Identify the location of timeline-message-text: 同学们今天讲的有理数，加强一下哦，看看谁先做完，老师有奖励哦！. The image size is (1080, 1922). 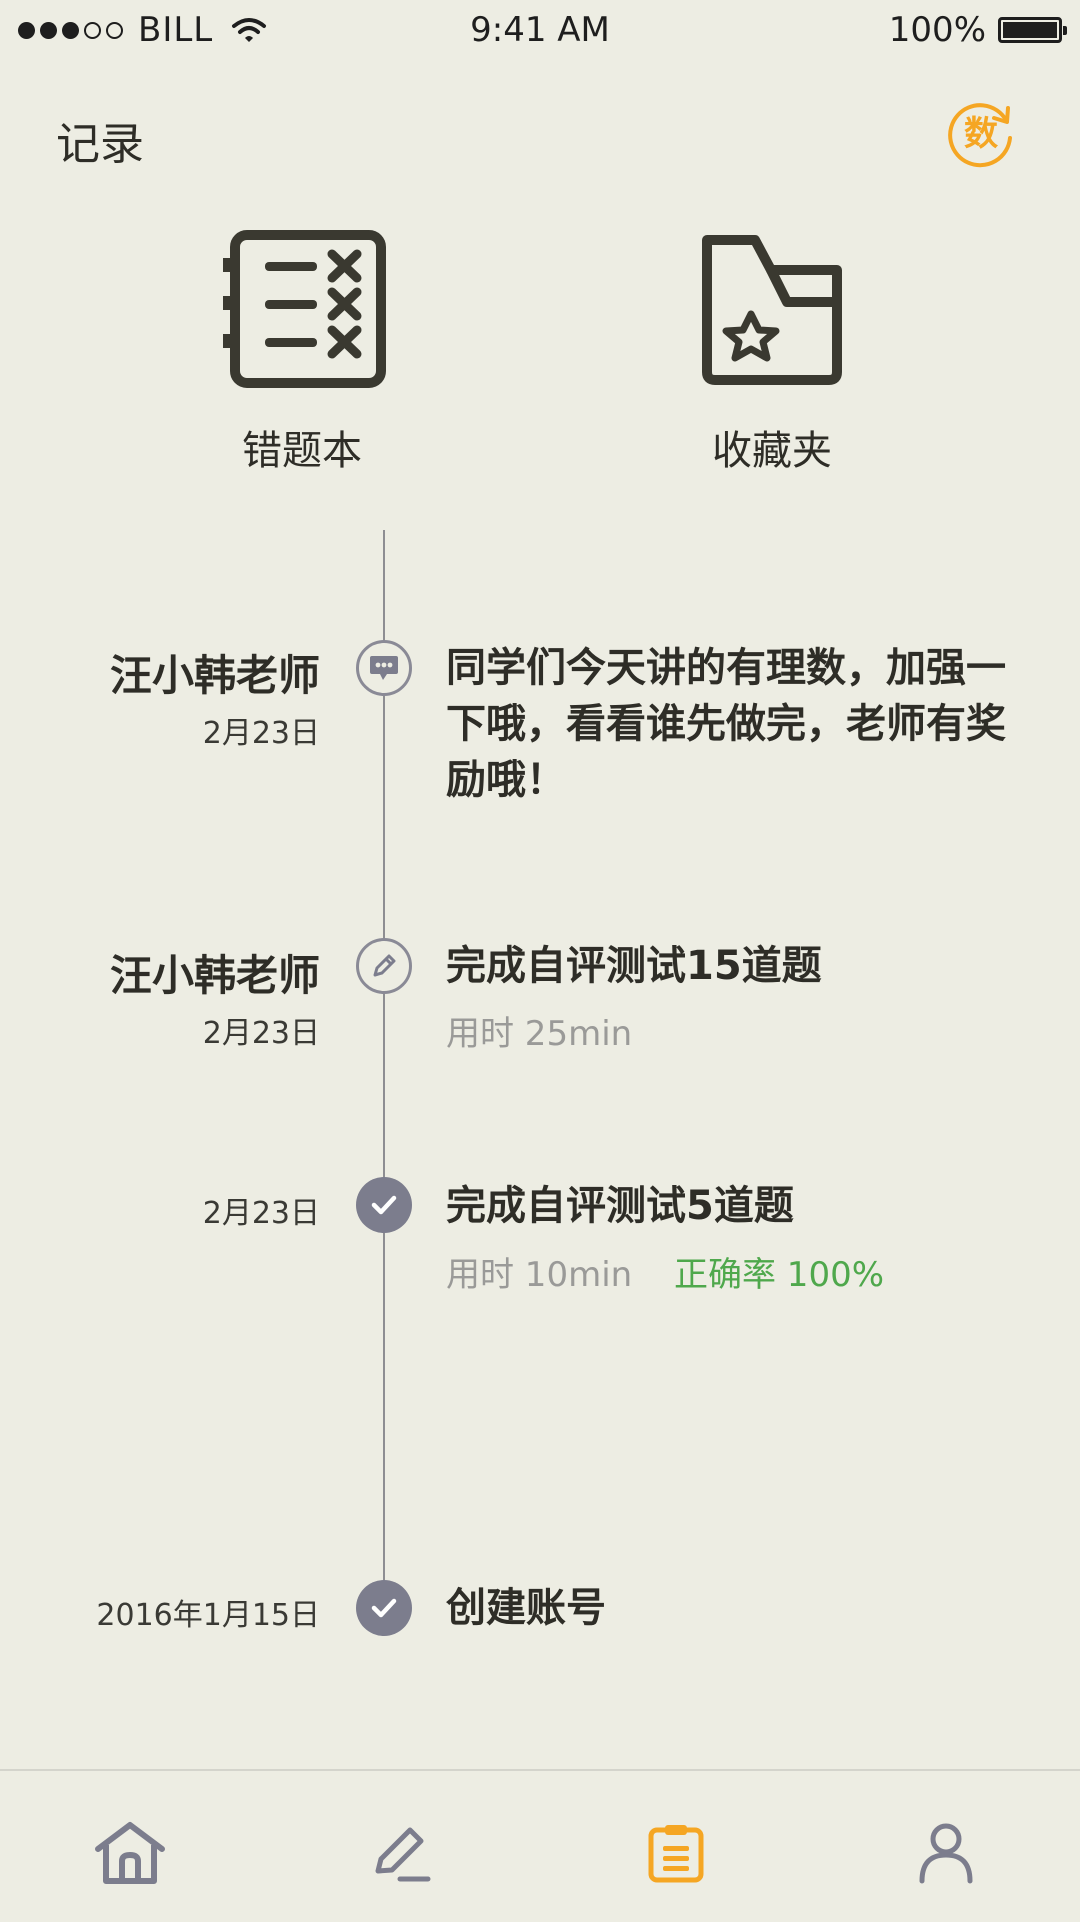
(736, 724).